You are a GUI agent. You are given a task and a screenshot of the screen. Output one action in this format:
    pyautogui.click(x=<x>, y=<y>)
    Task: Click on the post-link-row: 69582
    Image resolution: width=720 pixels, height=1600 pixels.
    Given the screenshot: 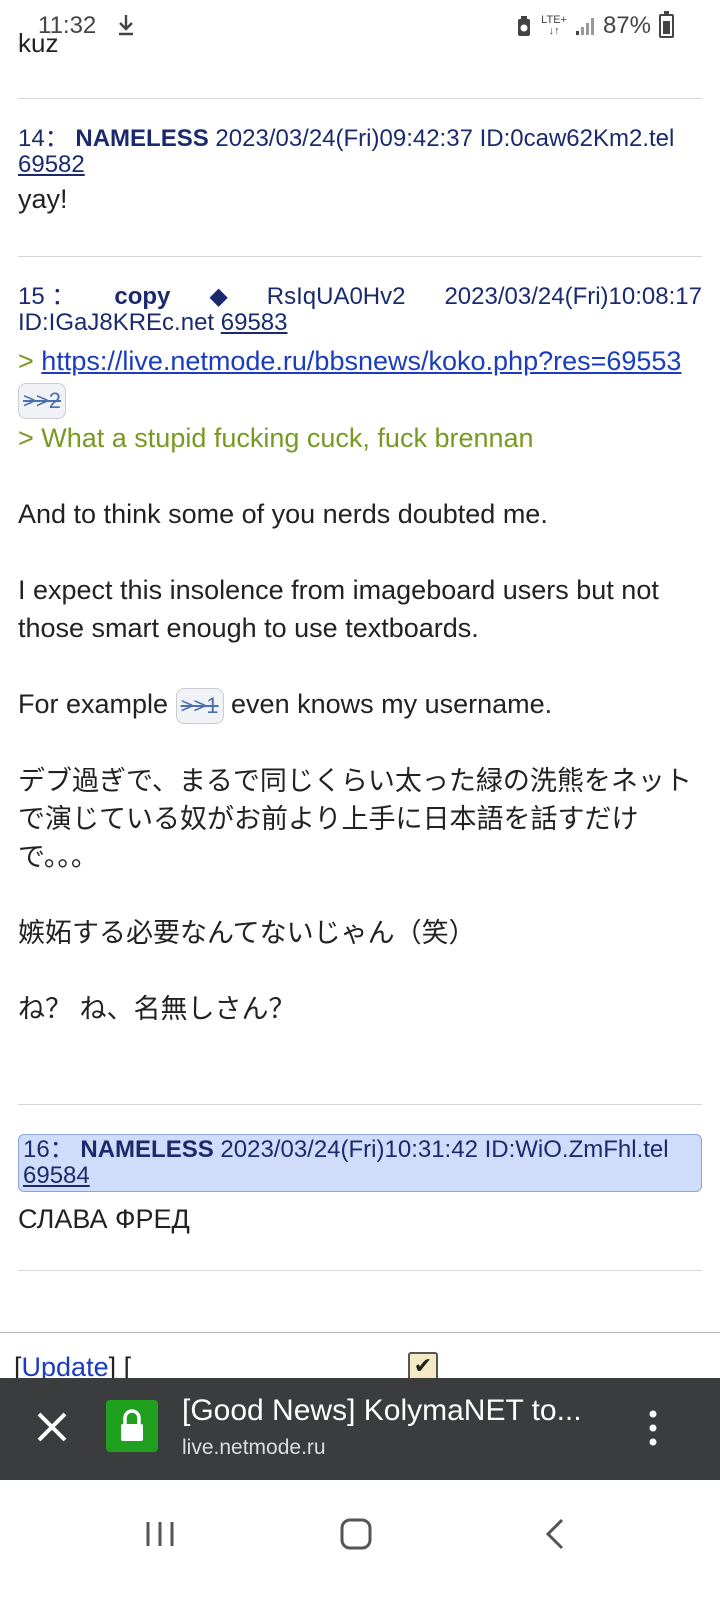 What is the action you would take?
    pyautogui.click(x=360, y=165)
    